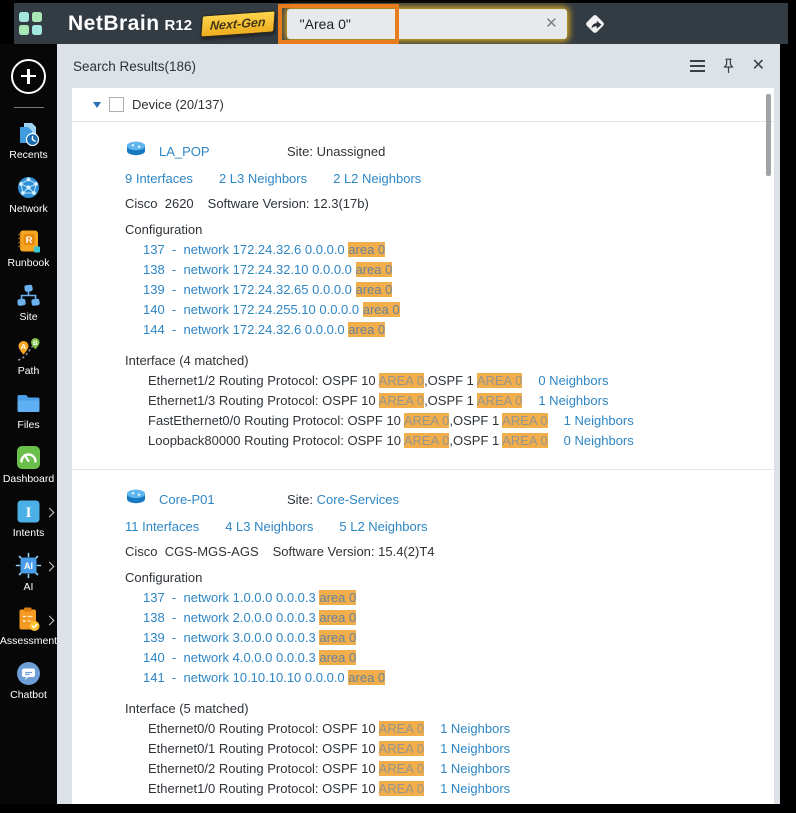 The width and height of the screenshot is (796, 813). I want to click on config-line: 141 - network 10.10.10.10 0.0.0.0 area 0, so click(453, 680).